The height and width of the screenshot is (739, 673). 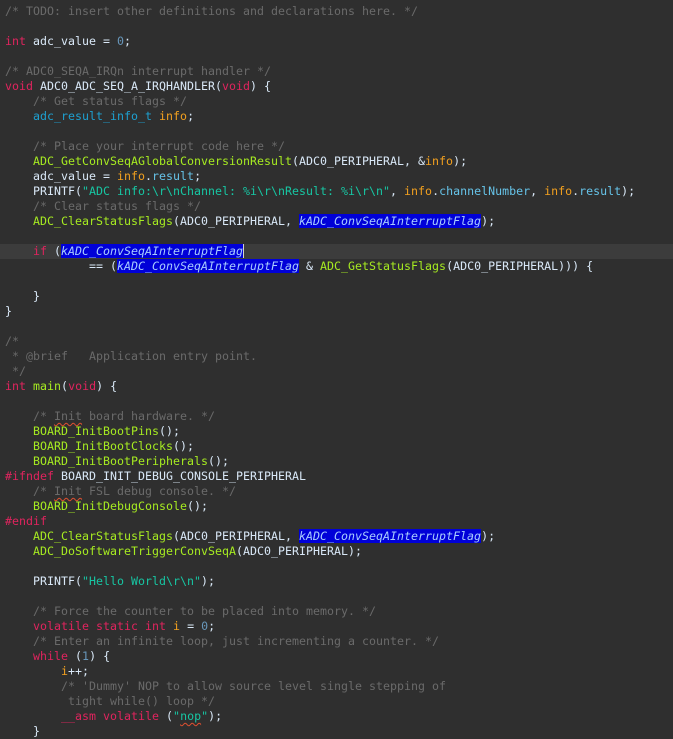 What do you see at coordinates (336, 581) in the screenshot?
I see `code-line: PRINTF("Hello World\r\n");` at bounding box center [336, 581].